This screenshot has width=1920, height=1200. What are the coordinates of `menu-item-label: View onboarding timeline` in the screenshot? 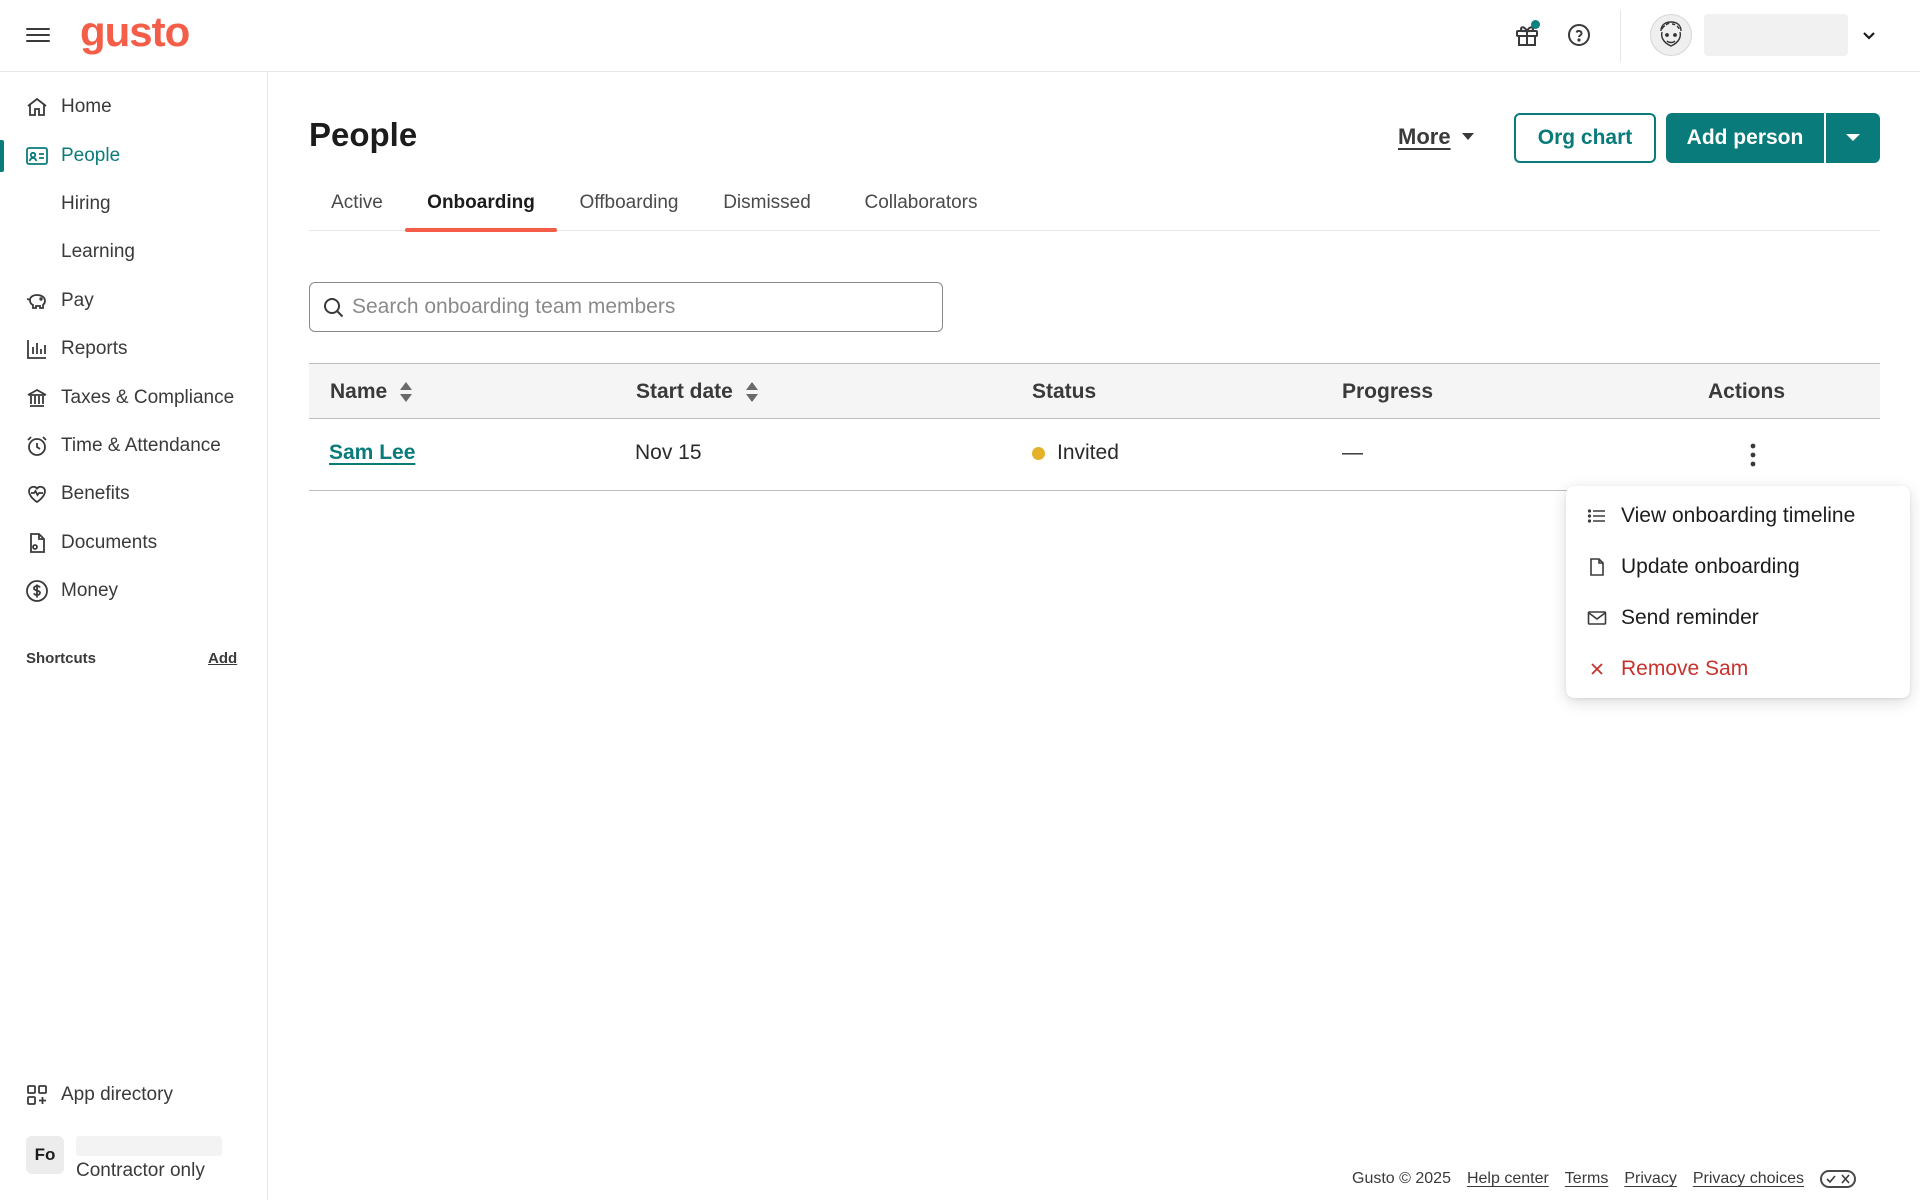 It's located at (1738, 515).